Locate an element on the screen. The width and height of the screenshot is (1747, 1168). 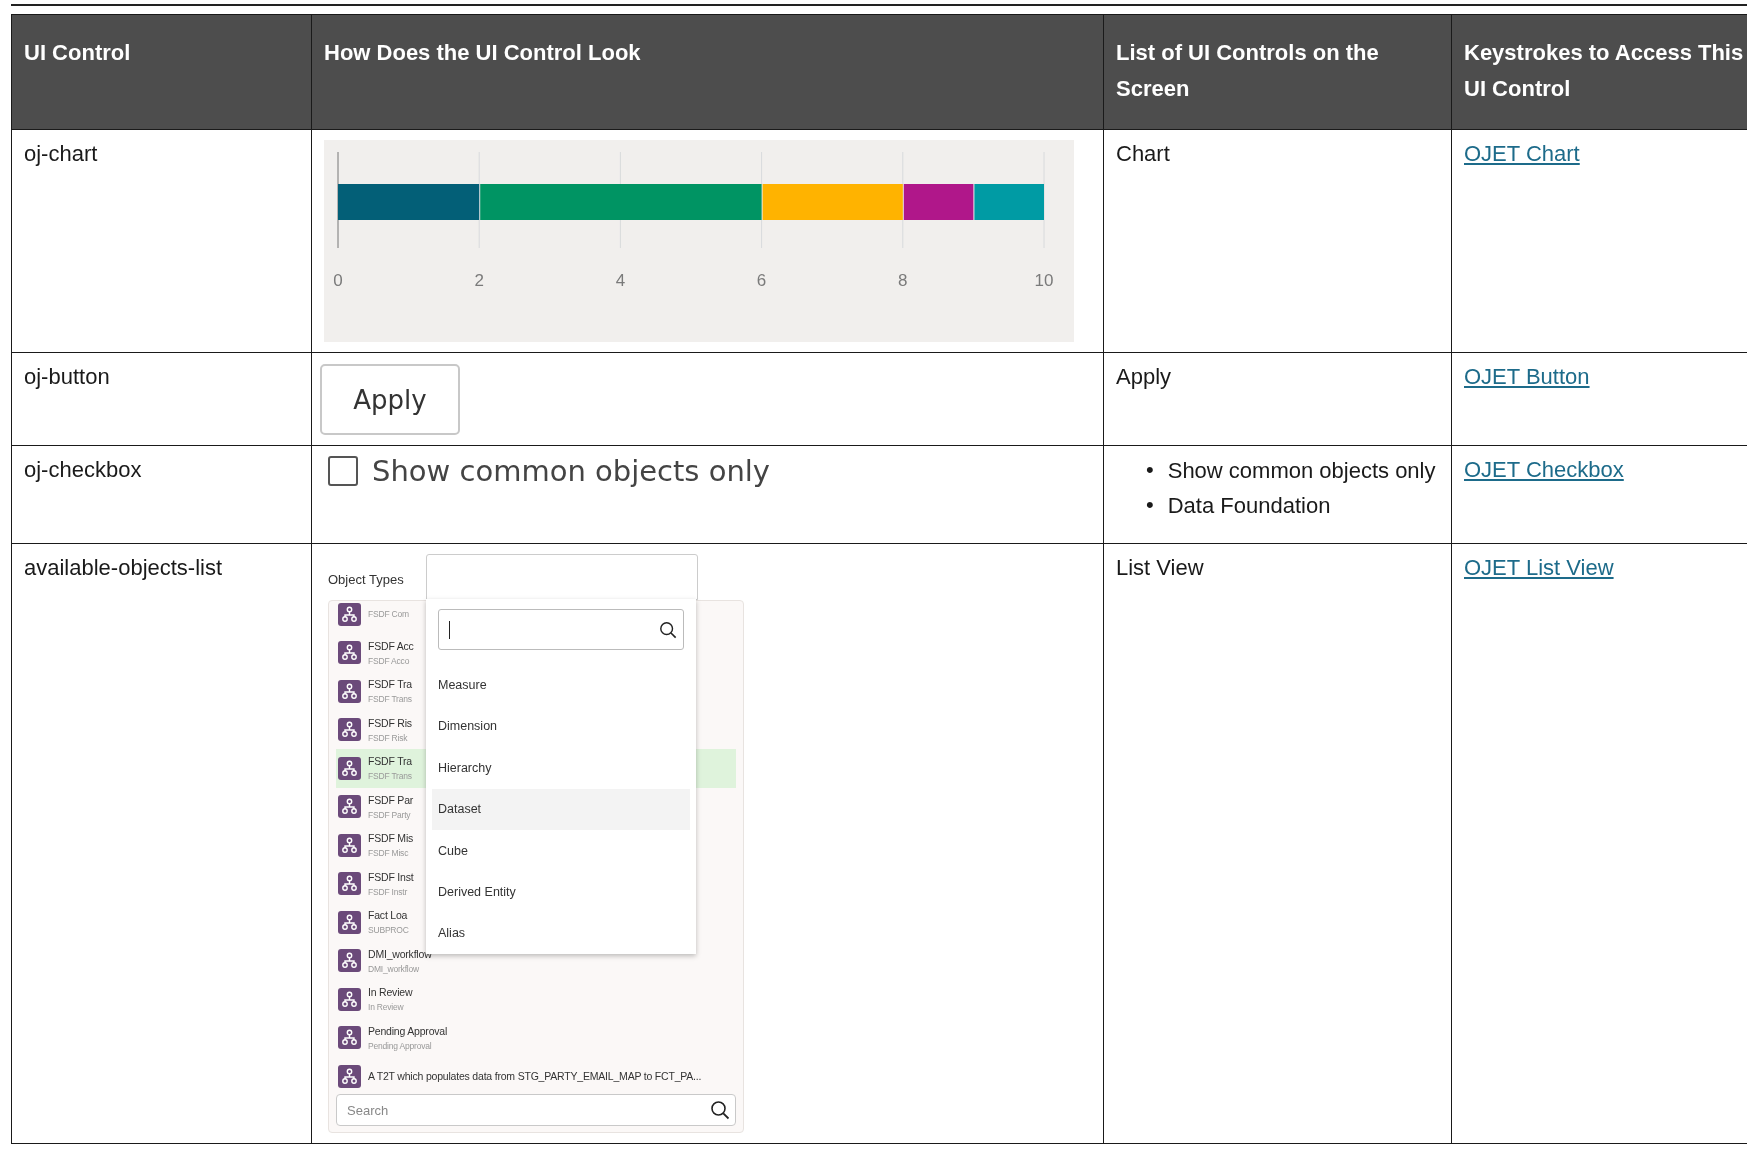
list-item-text: Data Foundation is located at coordinates (1249, 506).